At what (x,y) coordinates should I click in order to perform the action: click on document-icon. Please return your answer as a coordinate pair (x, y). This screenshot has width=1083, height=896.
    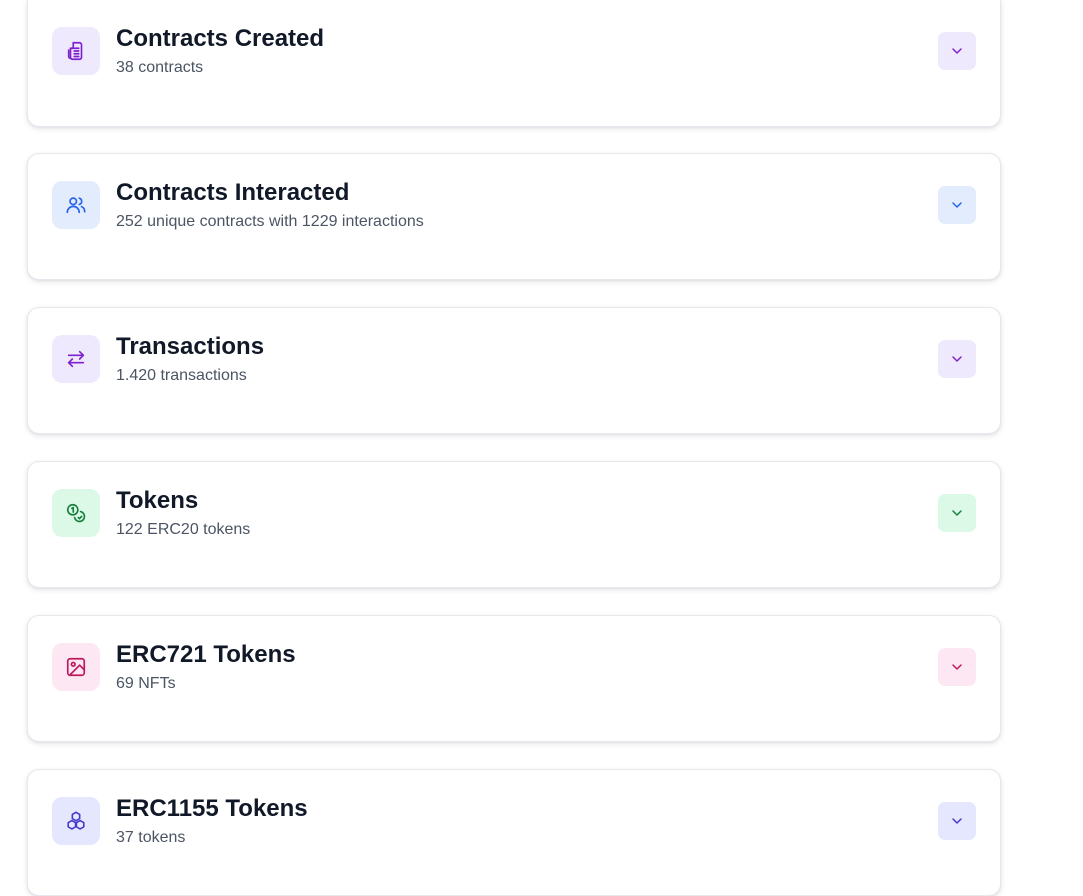
    Looking at the image, I should click on (75, 51).